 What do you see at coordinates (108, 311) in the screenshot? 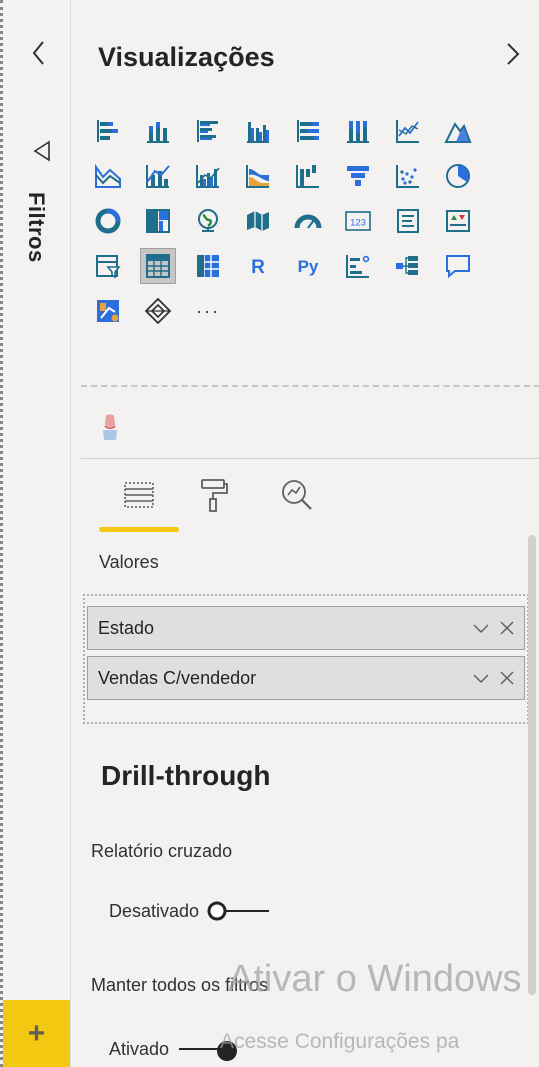
I see `paginated-report-icon` at bounding box center [108, 311].